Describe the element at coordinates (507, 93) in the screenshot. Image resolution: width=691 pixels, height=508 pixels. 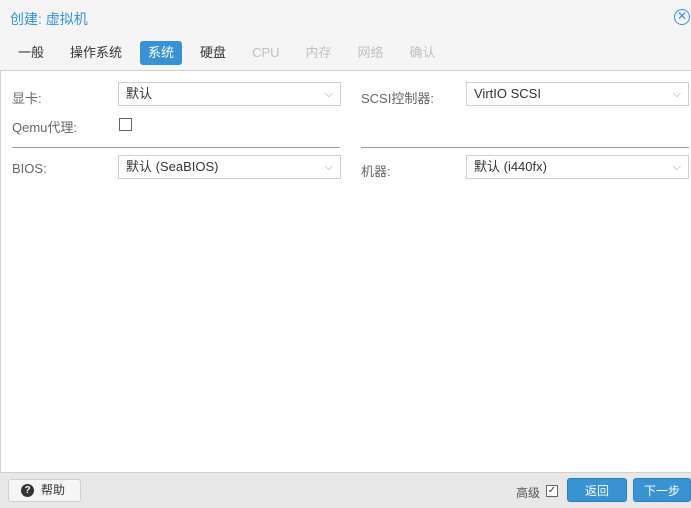
I see `scsi-value: VirtIO SCSI` at that location.